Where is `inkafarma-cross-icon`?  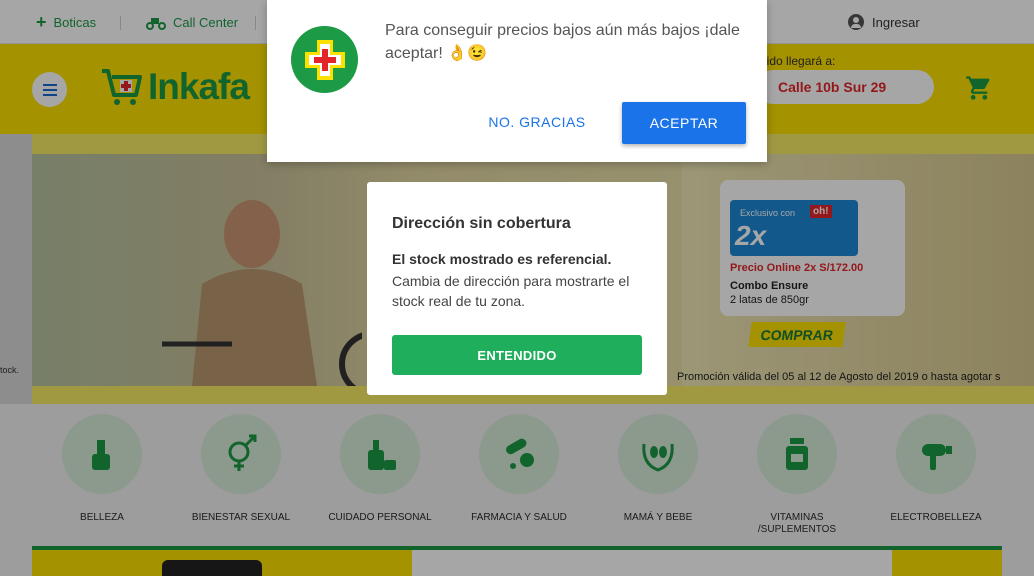
inkafarma-cross-icon is located at coordinates (324, 59).